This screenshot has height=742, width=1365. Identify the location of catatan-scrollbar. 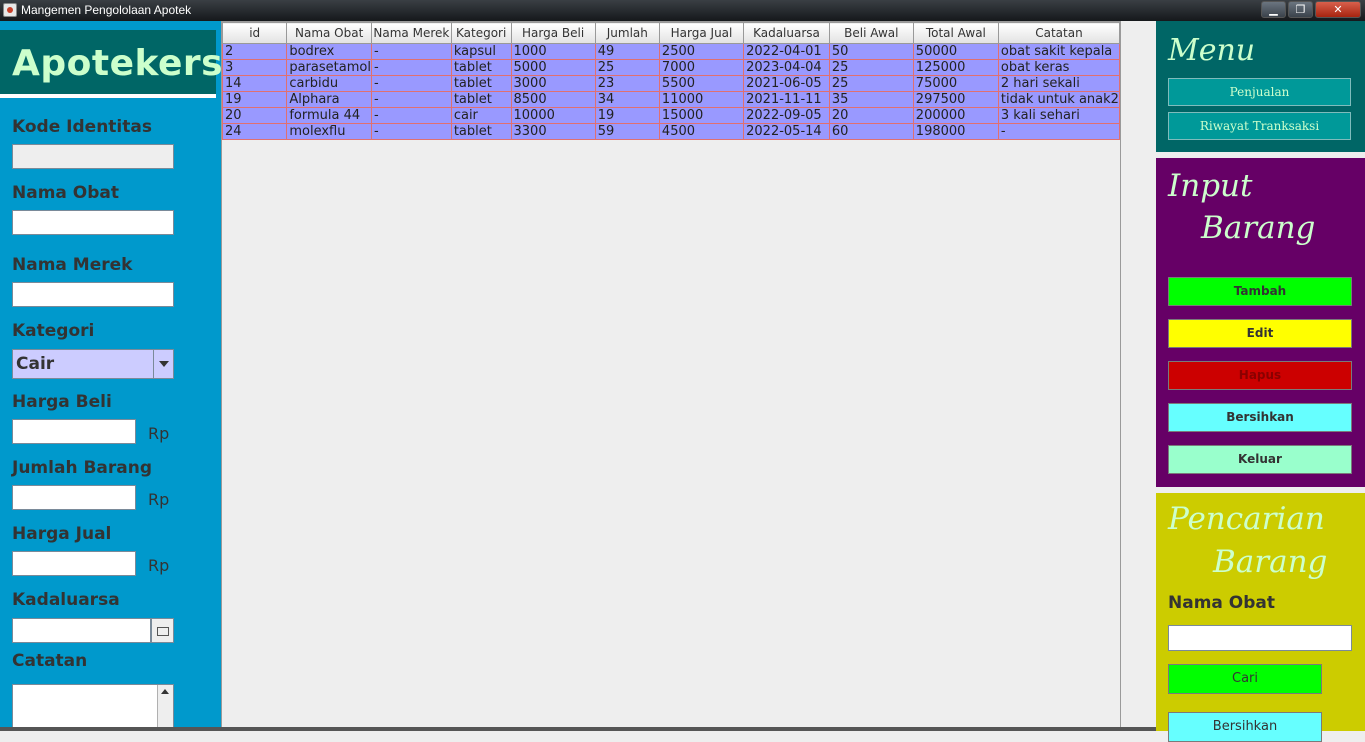
(165, 707).